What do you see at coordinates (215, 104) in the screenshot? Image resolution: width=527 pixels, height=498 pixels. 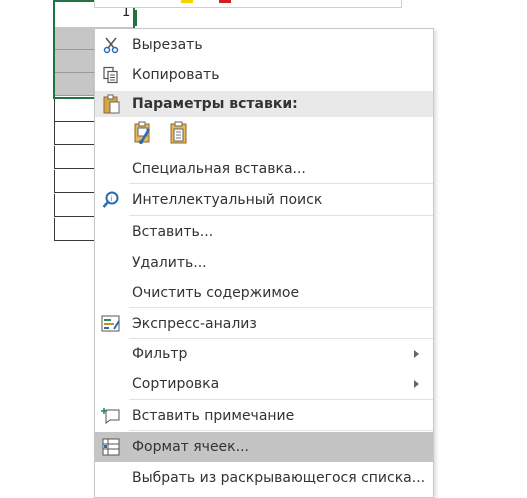 I see `menu-header-label: Параметры вставки:` at bounding box center [215, 104].